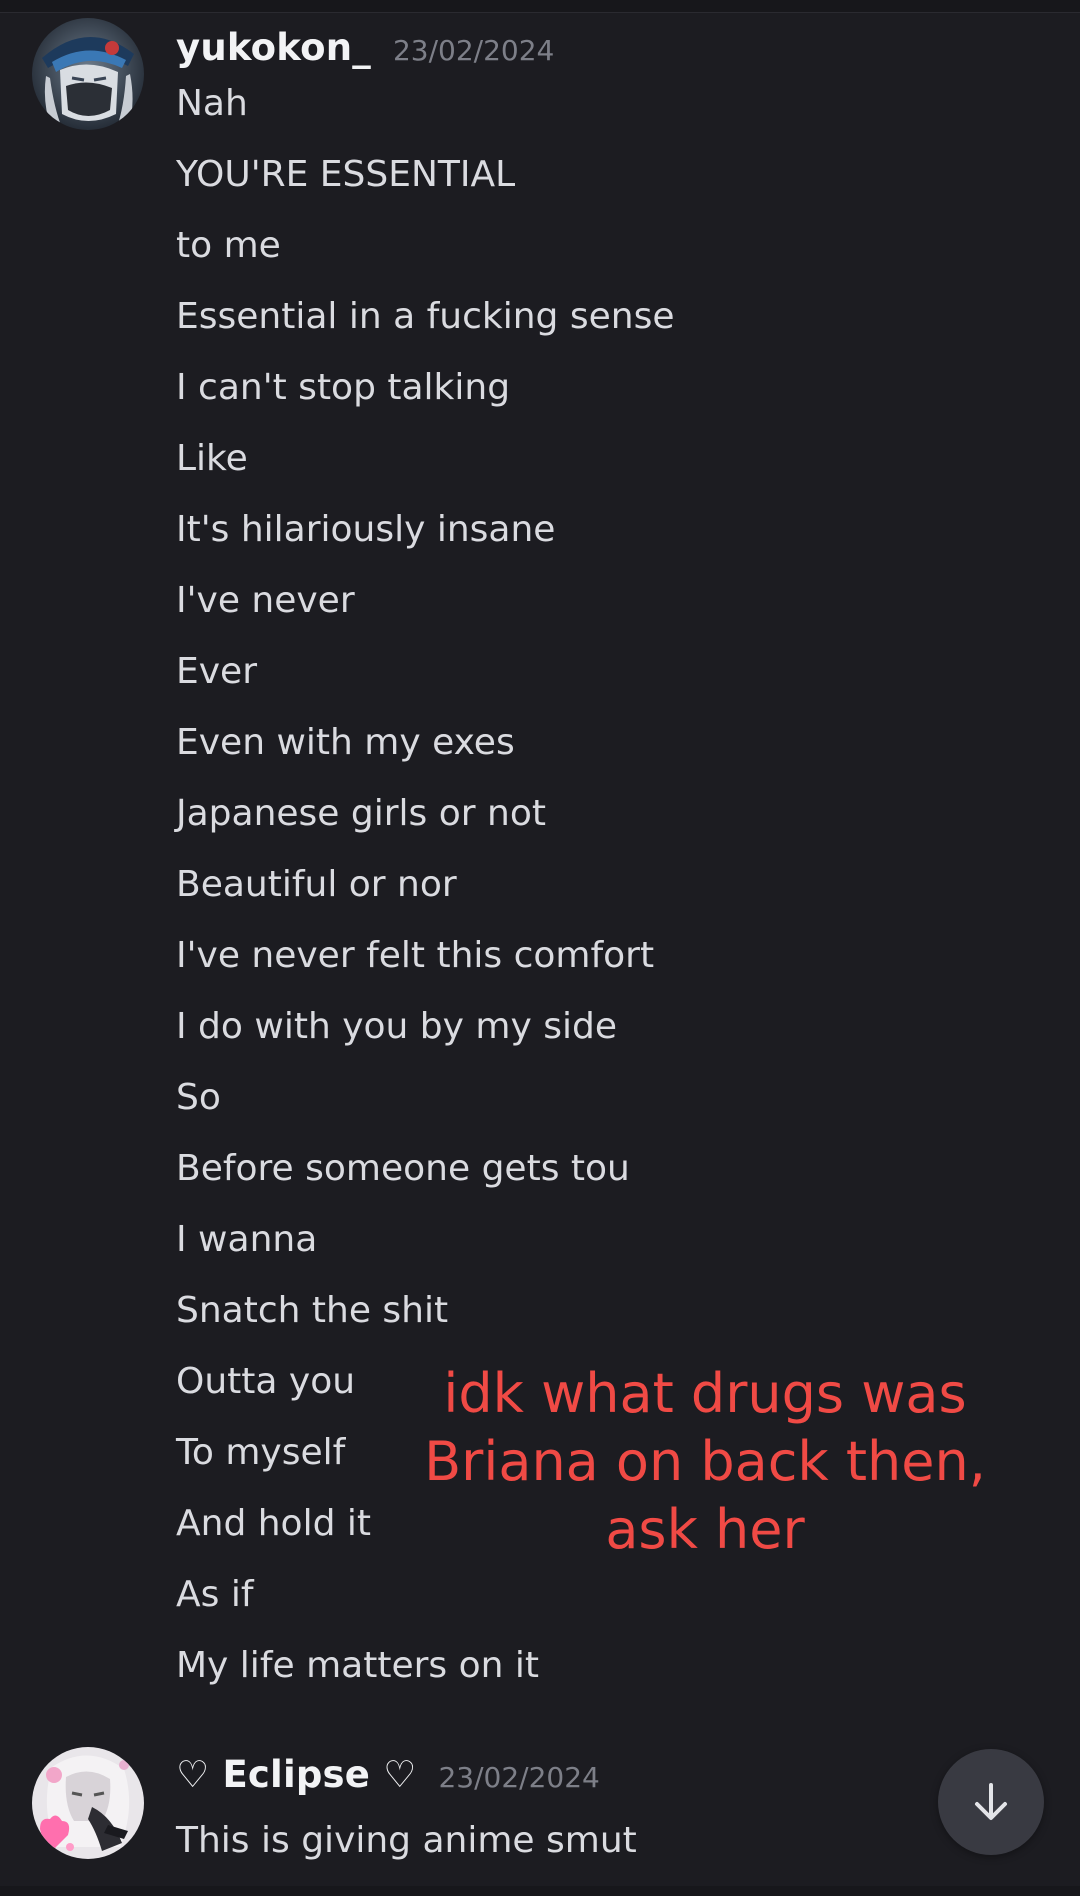 This screenshot has height=1896, width=1080. What do you see at coordinates (273, 47) in the screenshot?
I see `username: yukokon_` at bounding box center [273, 47].